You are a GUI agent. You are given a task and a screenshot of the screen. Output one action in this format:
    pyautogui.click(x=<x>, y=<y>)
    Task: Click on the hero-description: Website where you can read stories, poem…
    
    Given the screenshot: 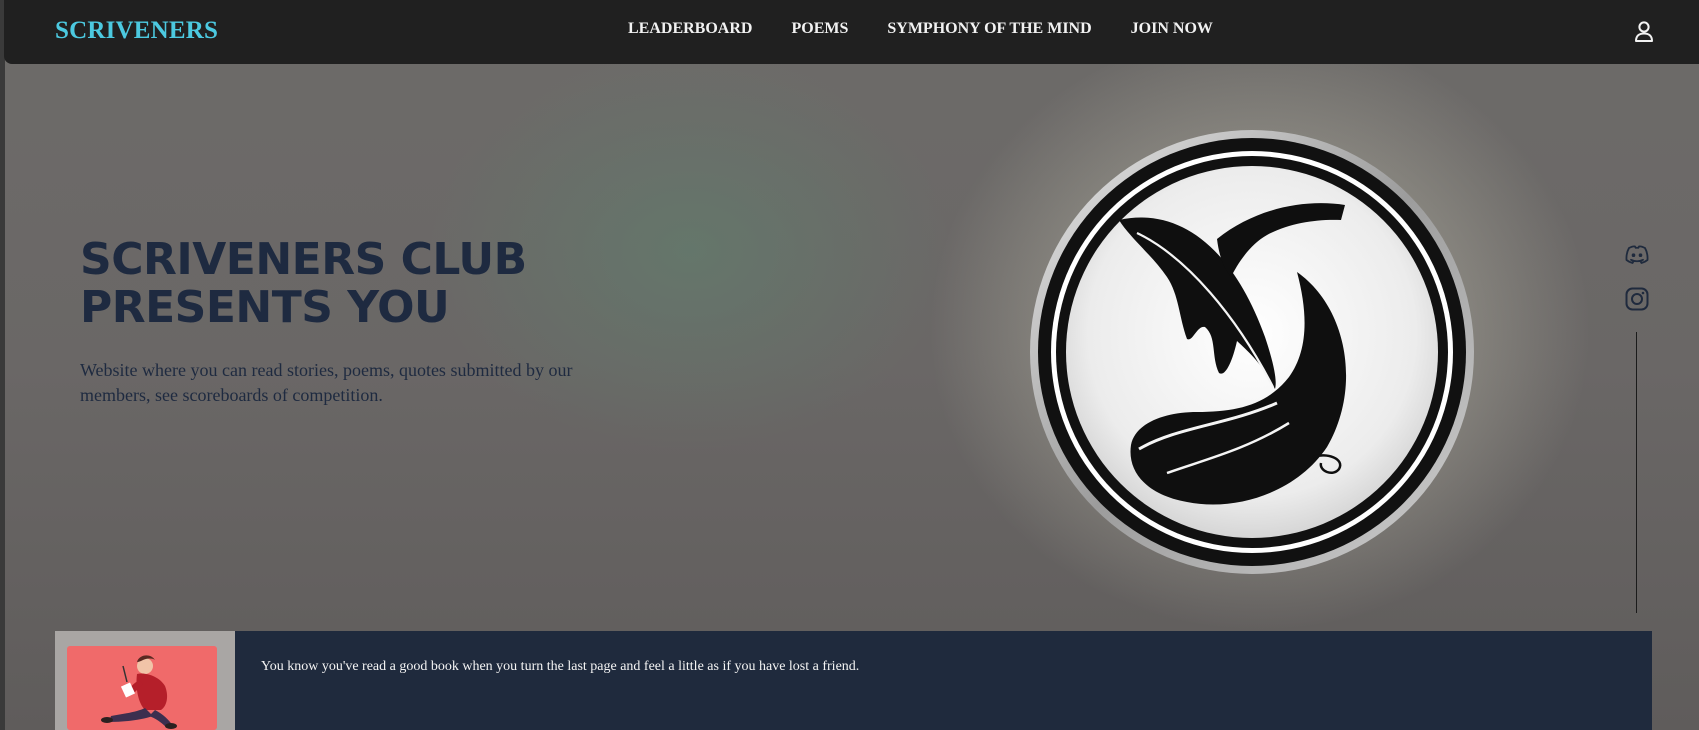 What is the action you would take?
    pyautogui.click(x=326, y=382)
    